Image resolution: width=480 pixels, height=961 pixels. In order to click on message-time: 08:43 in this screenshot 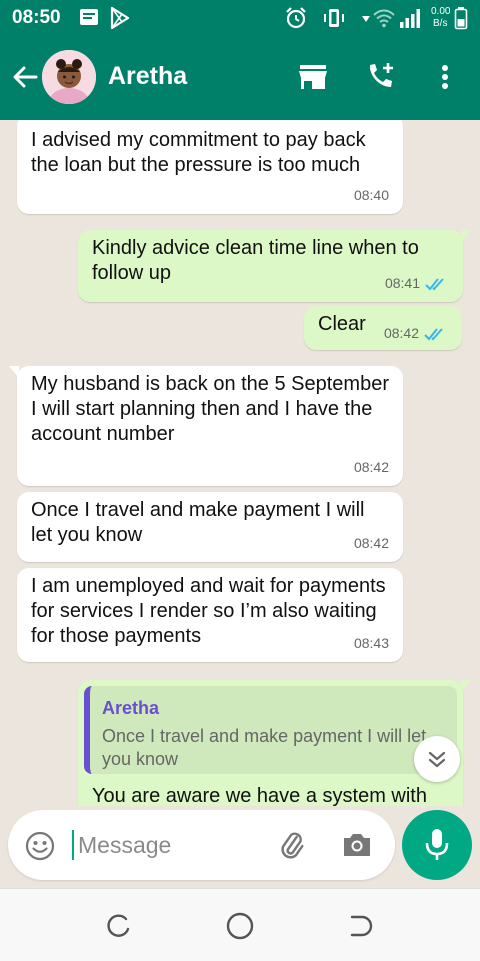, I will do `click(371, 643)`.